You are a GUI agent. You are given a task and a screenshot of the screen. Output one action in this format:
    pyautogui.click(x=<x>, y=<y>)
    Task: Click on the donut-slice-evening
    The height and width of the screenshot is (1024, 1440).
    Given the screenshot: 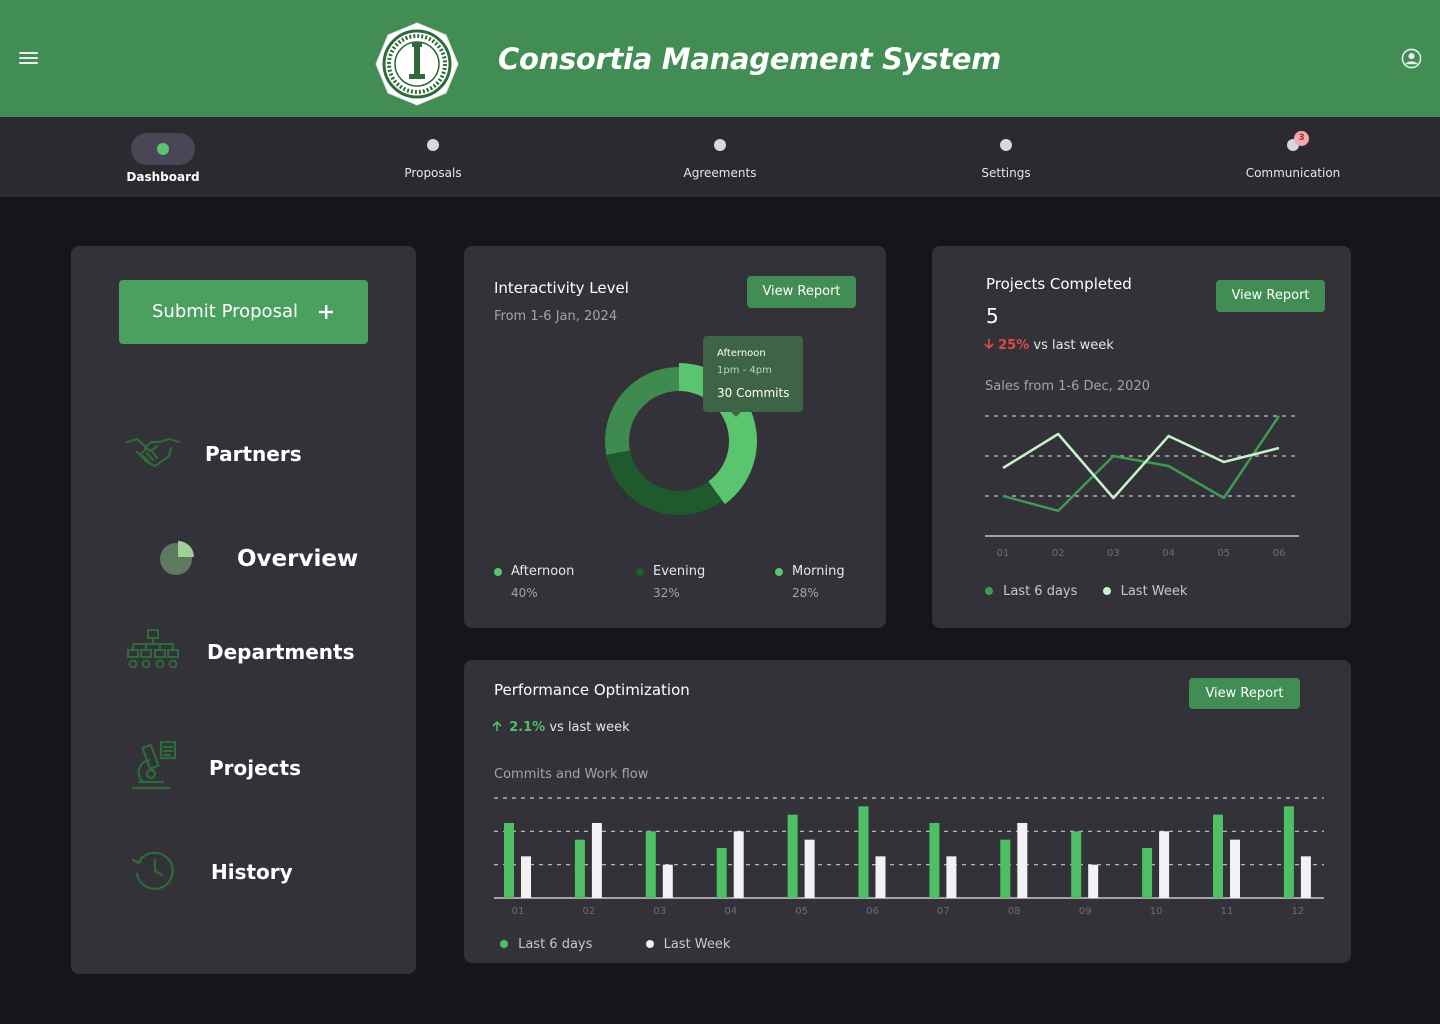 What is the action you would take?
    pyautogui.click(x=664, y=482)
    